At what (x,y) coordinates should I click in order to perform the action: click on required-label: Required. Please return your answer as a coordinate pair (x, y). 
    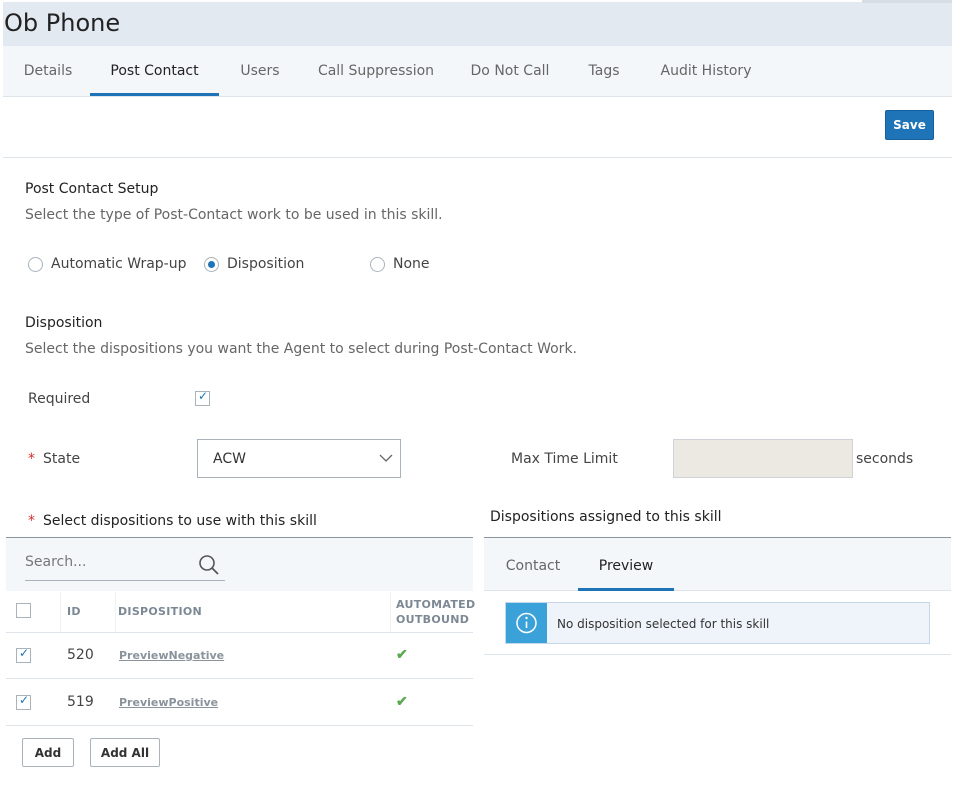
    Looking at the image, I should click on (59, 399).